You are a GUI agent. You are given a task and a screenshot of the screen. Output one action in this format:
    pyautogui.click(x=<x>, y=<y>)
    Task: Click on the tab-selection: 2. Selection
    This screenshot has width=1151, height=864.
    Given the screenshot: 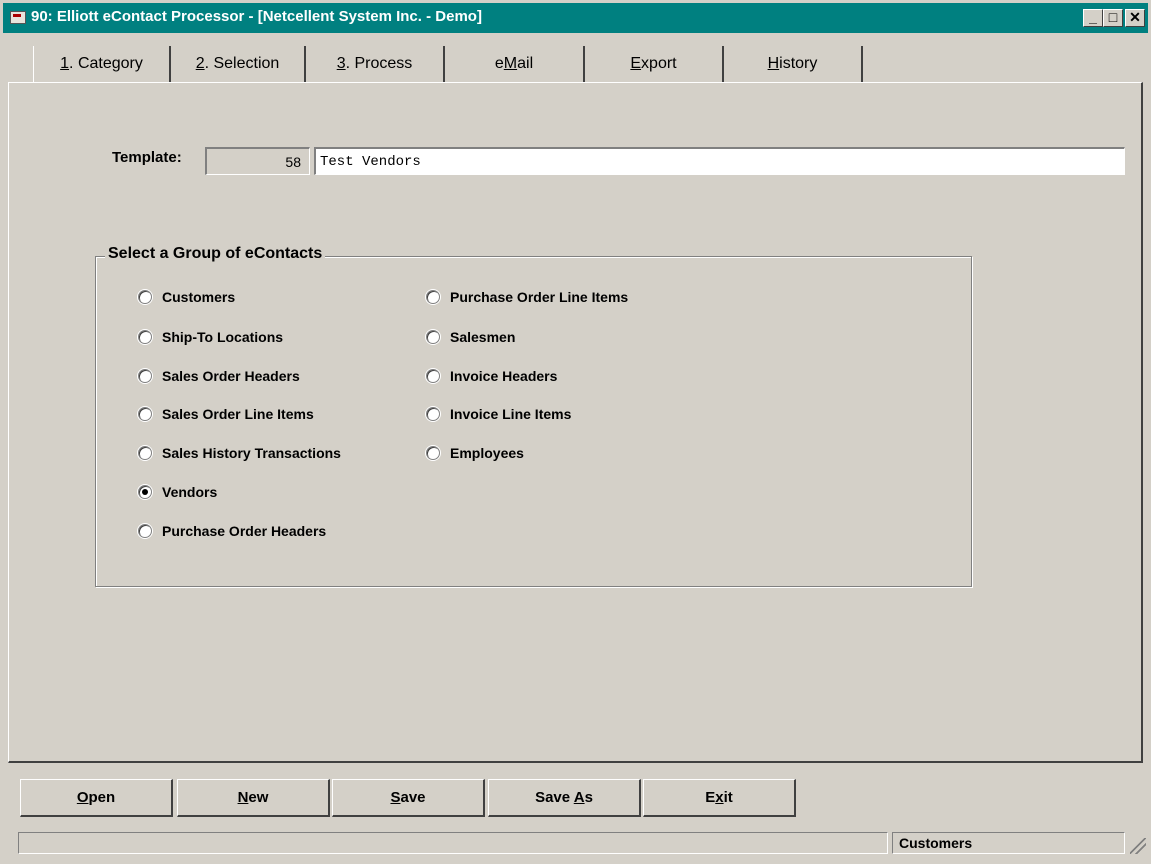 What is the action you would take?
    pyautogui.click(x=238, y=64)
    